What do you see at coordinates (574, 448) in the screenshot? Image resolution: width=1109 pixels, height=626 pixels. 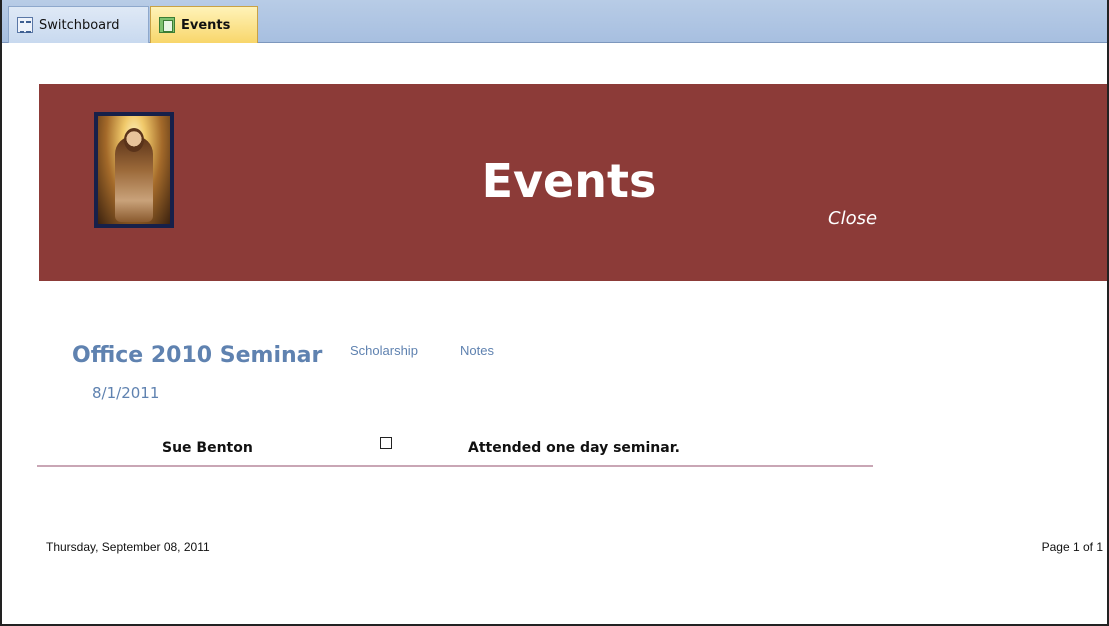 I see `attendee-notes: Attended one day seminar.` at bounding box center [574, 448].